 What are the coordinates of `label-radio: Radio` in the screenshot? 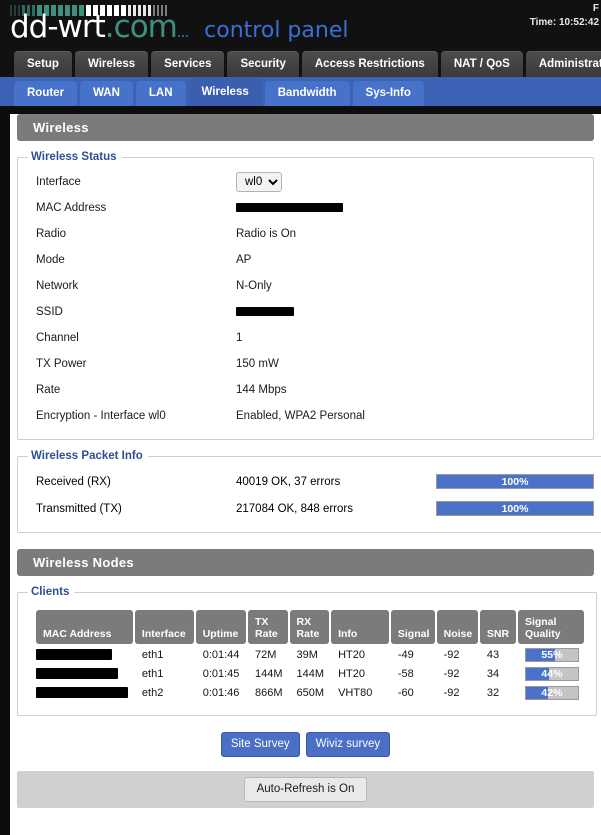 It's located at (51, 234).